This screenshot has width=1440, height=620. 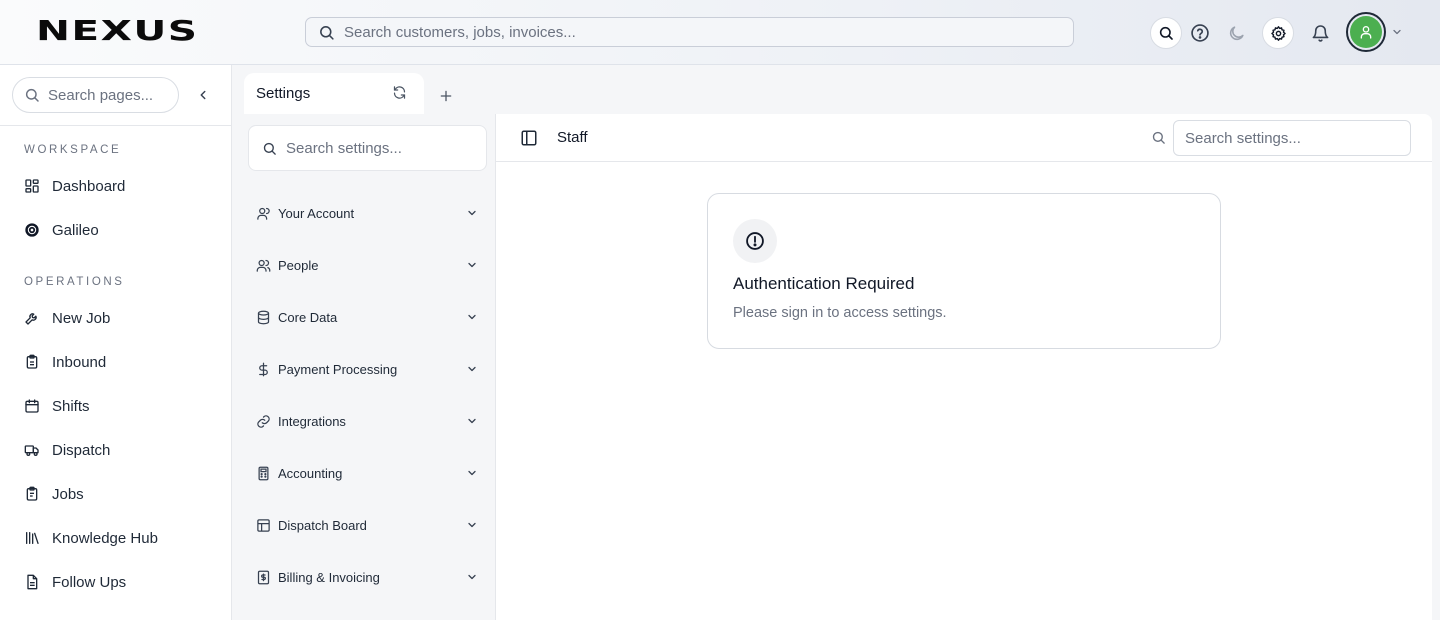 I want to click on sidebar-toggle-icon, so click(x=529, y=138).